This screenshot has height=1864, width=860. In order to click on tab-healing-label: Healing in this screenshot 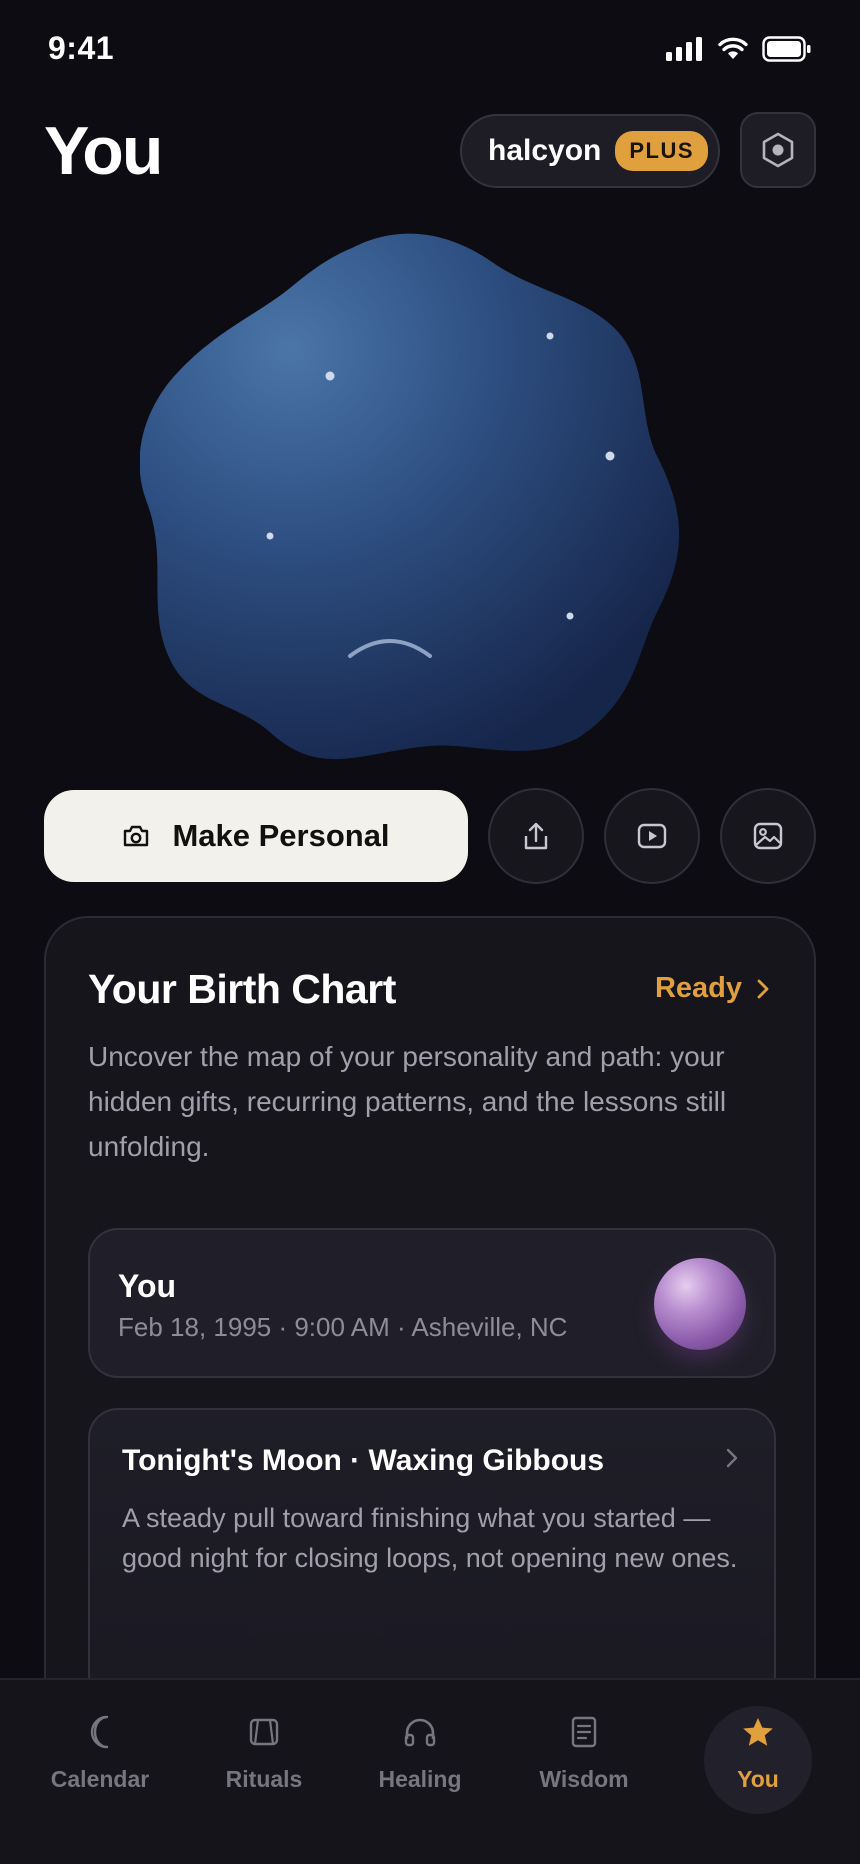, I will do `click(420, 1779)`.